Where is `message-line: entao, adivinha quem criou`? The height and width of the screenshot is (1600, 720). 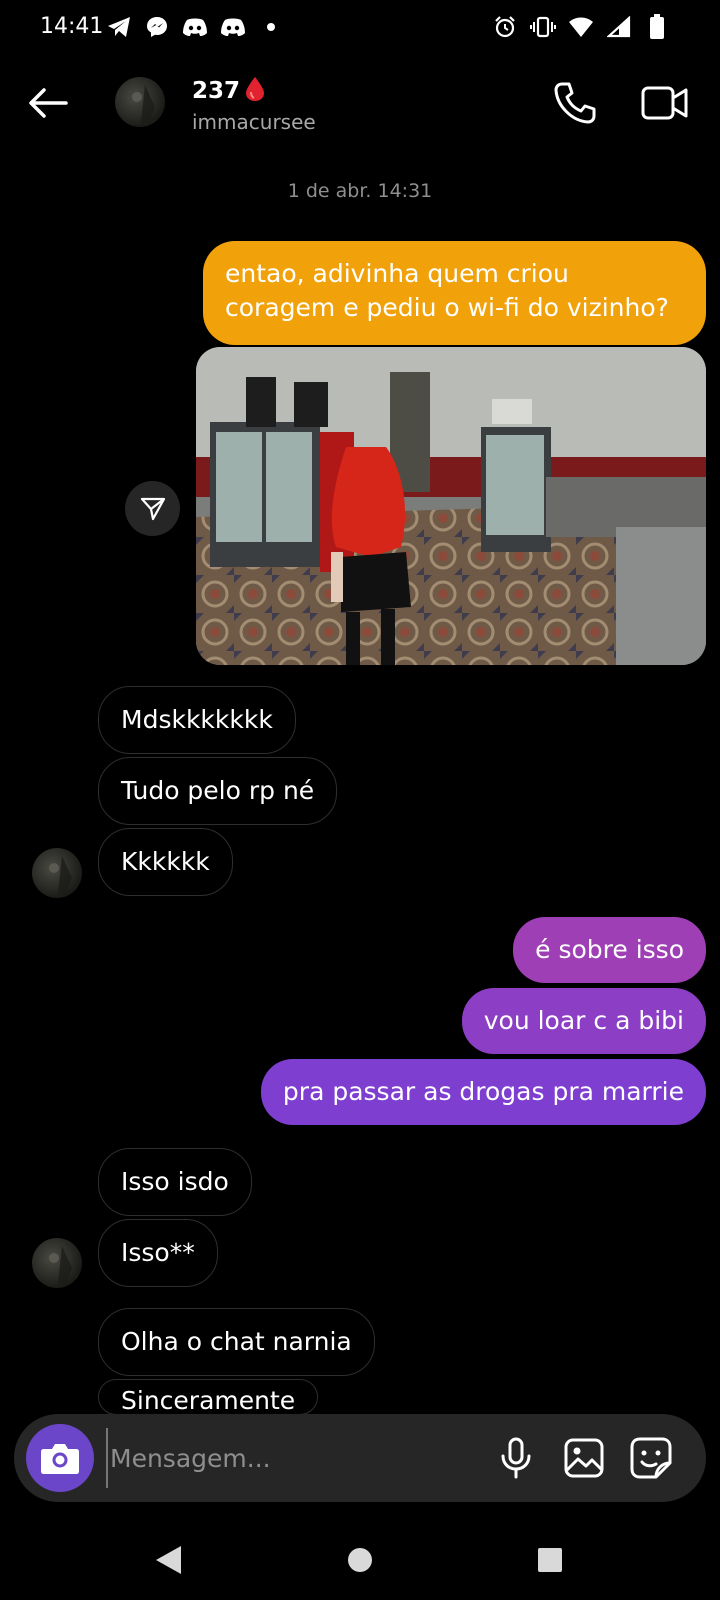 message-line: entao, adivinha quem criou is located at coordinates (397, 273).